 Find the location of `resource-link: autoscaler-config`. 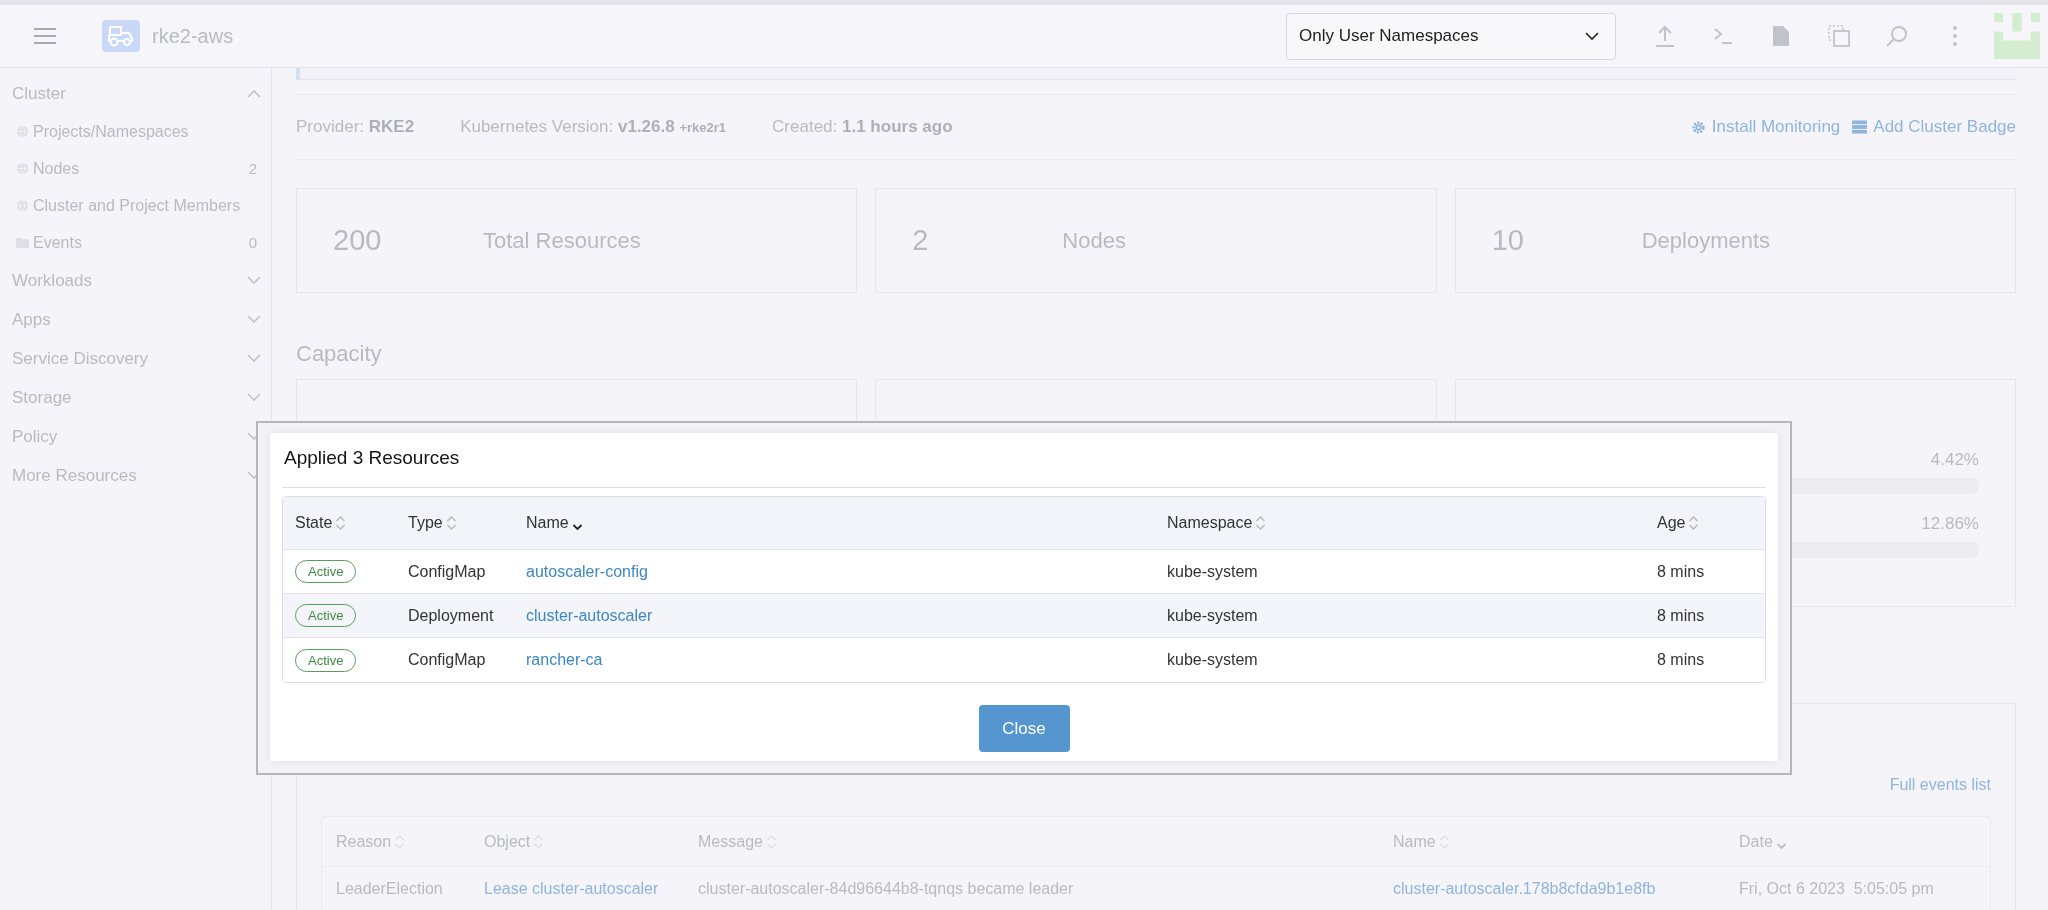

resource-link: autoscaler-config is located at coordinates (846, 571).